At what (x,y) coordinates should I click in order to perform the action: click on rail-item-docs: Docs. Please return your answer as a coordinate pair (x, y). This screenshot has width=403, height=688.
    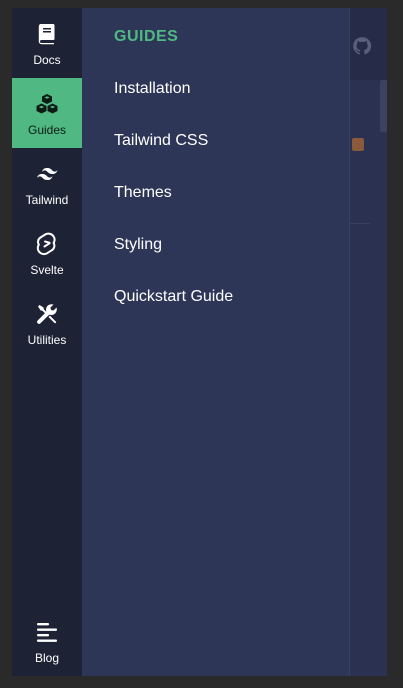
    Looking at the image, I should click on (47, 43).